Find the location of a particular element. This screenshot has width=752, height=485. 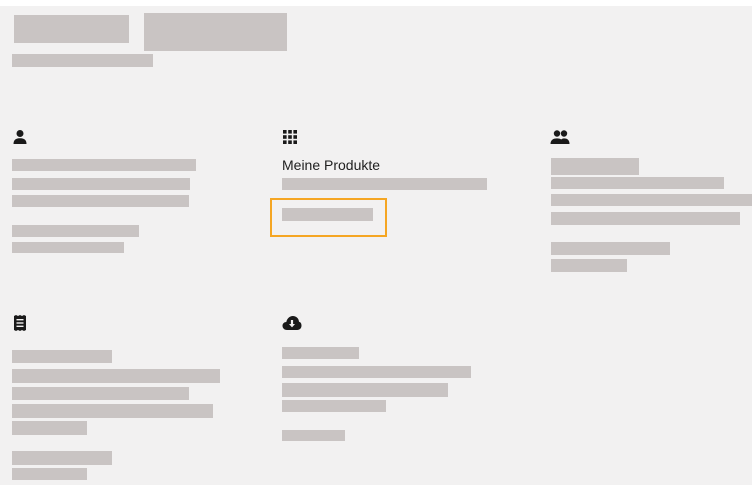

person-icon is located at coordinates (20, 137).